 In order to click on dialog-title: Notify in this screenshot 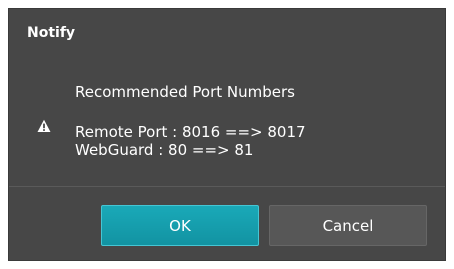, I will do `click(51, 33)`.